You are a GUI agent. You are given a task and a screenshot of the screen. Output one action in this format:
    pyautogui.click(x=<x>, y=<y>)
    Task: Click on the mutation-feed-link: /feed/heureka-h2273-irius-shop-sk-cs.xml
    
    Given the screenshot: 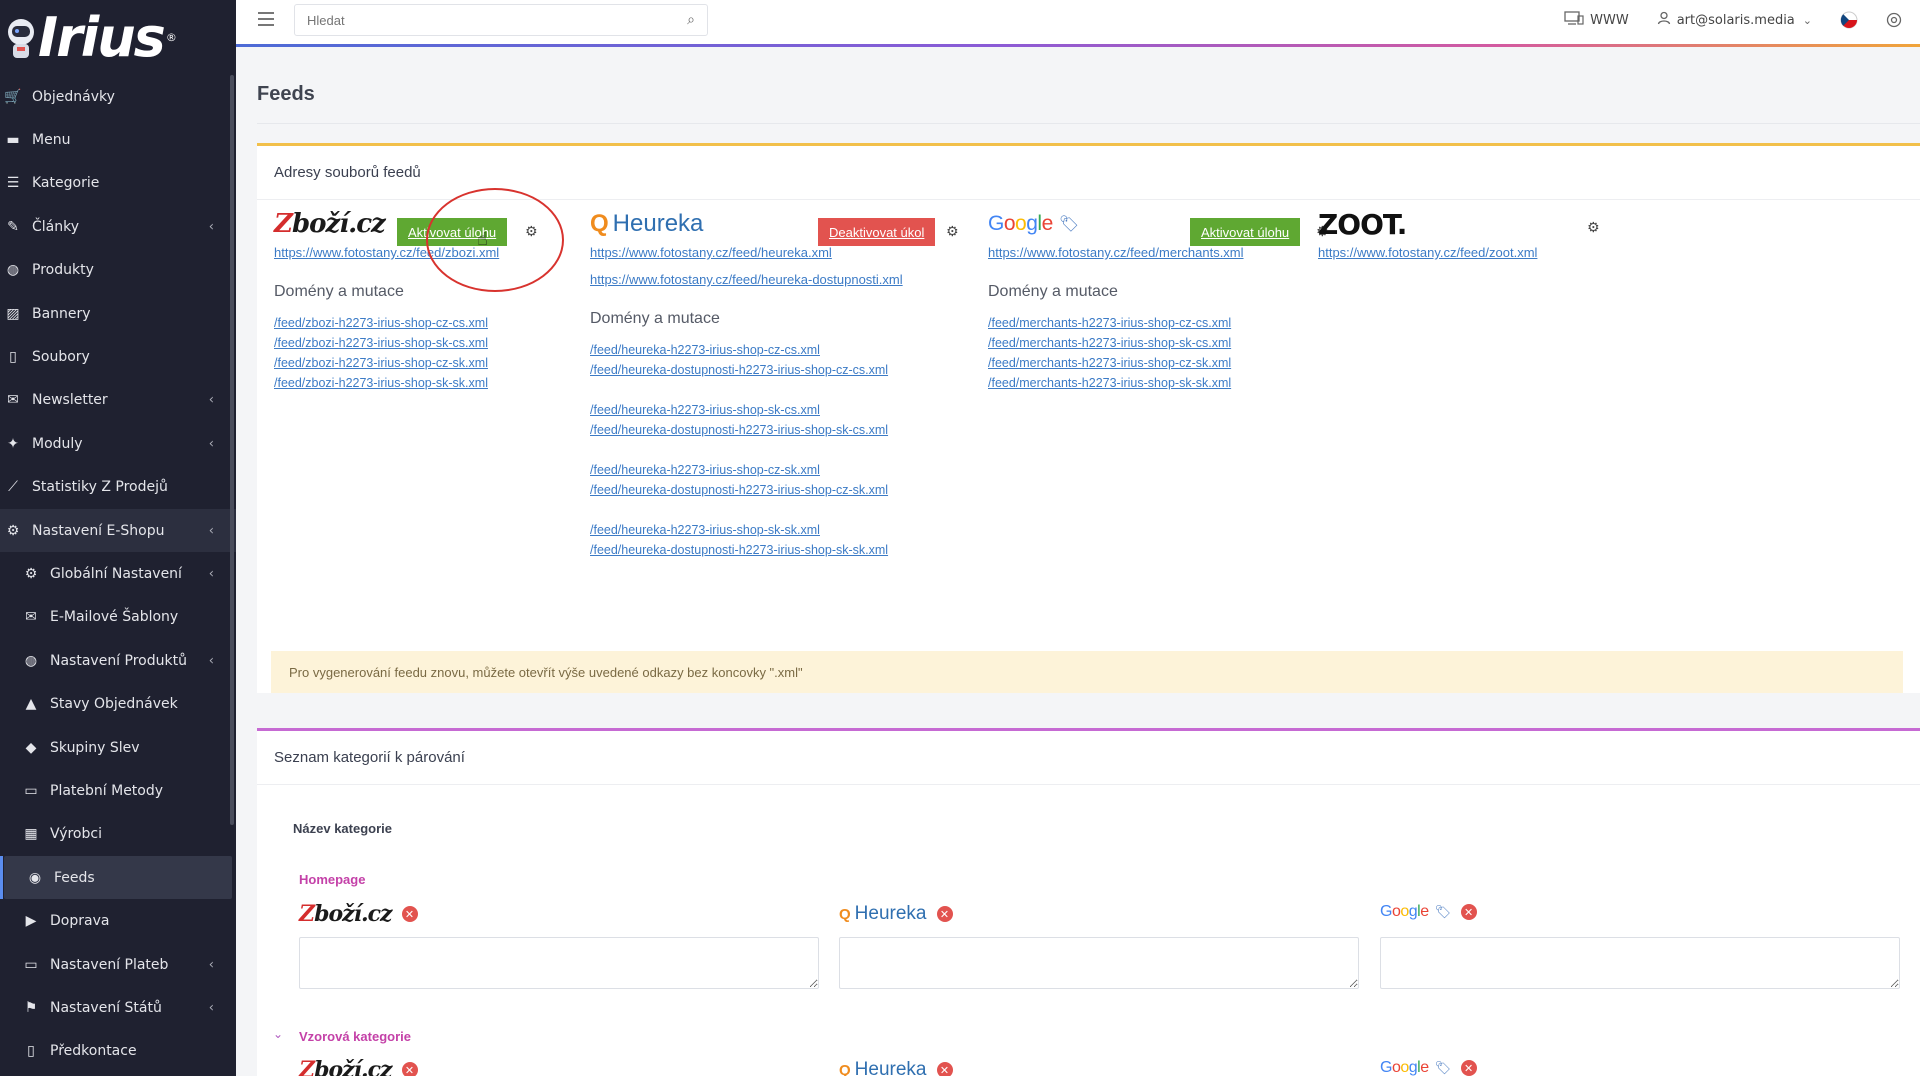 What is the action you would take?
    pyautogui.click(x=746, y=410)
    